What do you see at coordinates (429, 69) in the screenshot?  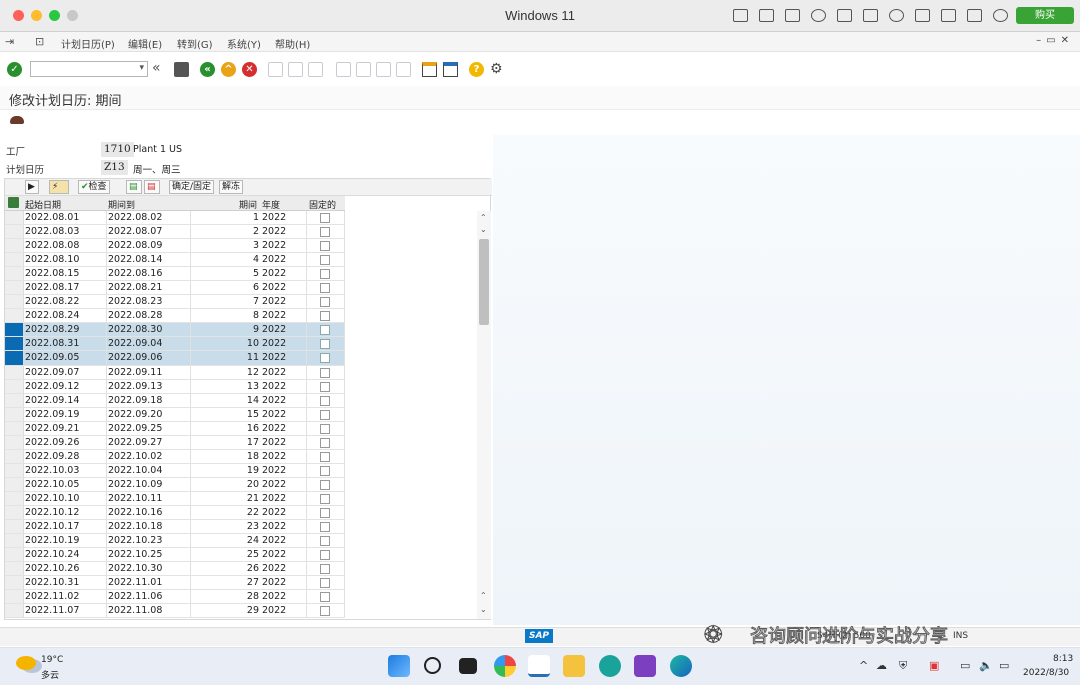 I see `new-session-icon` at bounding box center [429, 69].